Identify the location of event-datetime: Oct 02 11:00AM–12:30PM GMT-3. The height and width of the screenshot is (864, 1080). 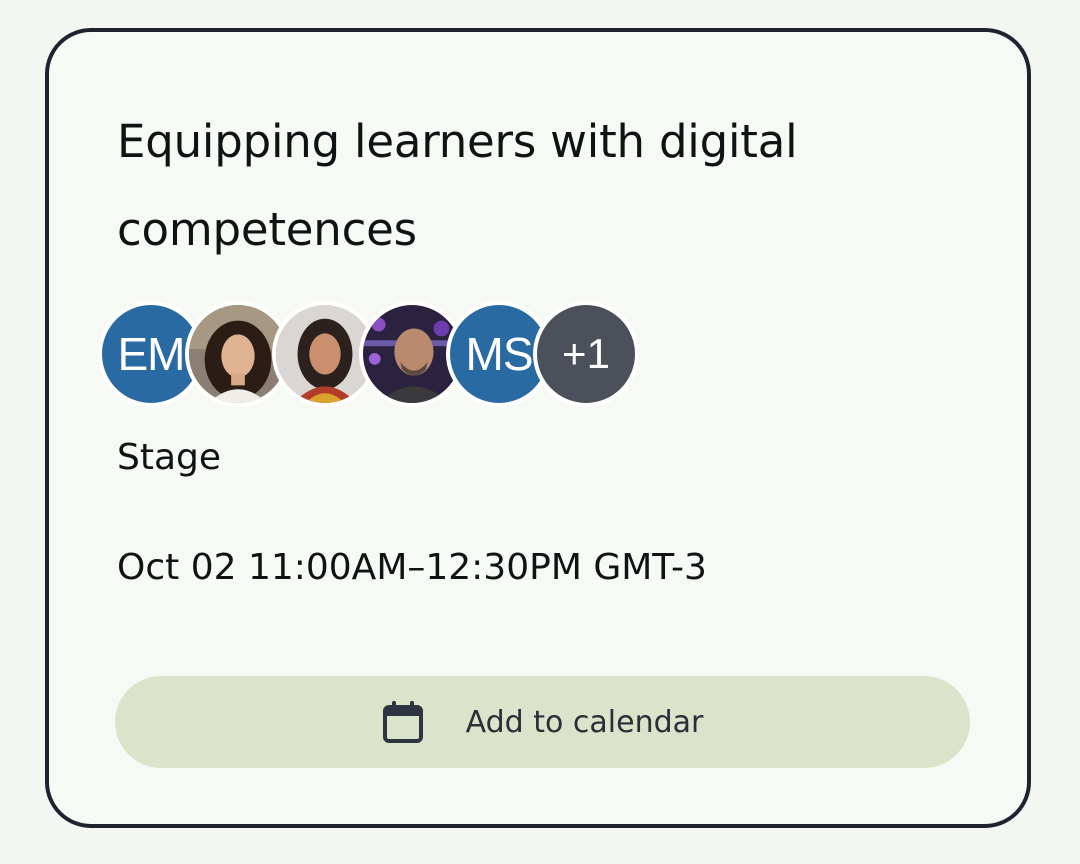
(412, 567).